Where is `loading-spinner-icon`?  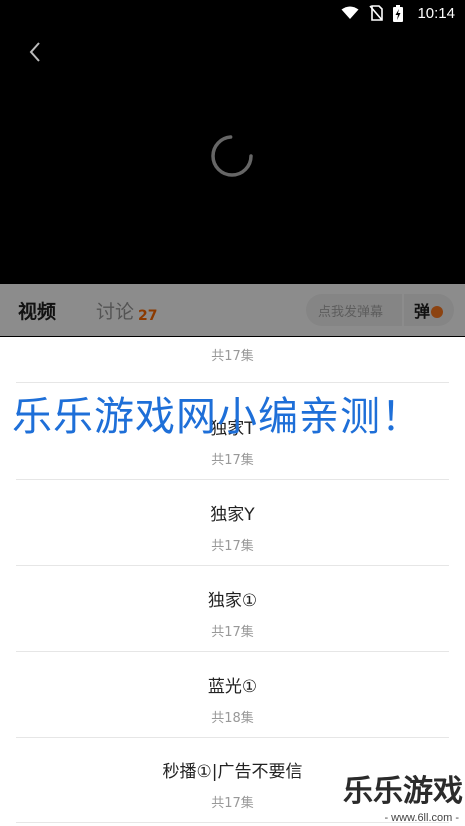 loading-spinner-icon is located at coordinates (232, 156).